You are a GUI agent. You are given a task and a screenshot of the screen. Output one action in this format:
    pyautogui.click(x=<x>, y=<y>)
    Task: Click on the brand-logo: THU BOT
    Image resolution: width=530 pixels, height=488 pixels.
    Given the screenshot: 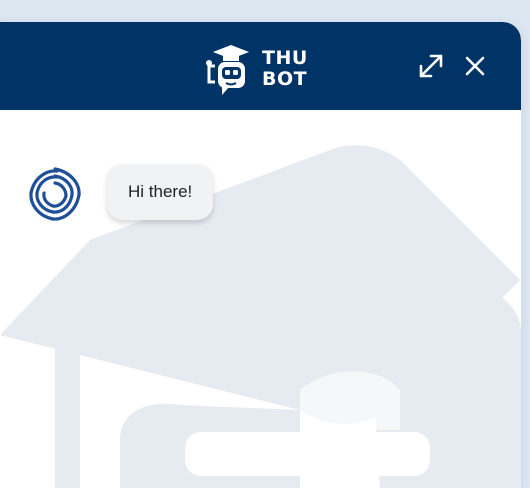 What is the action you would take?
    pyautogui.click(x=260, y=70)
    